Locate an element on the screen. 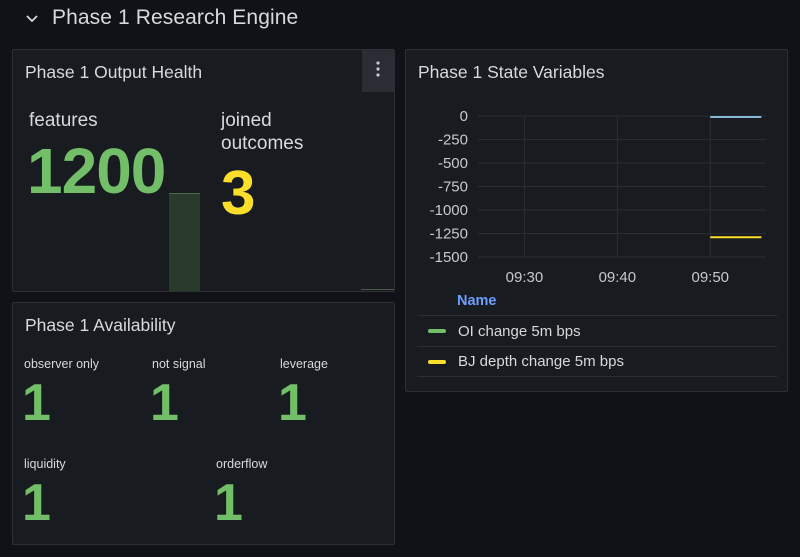 The width and height of the screenshot is (800, 557). y-tick-label: -1000 is located at coordinates (449, 210).